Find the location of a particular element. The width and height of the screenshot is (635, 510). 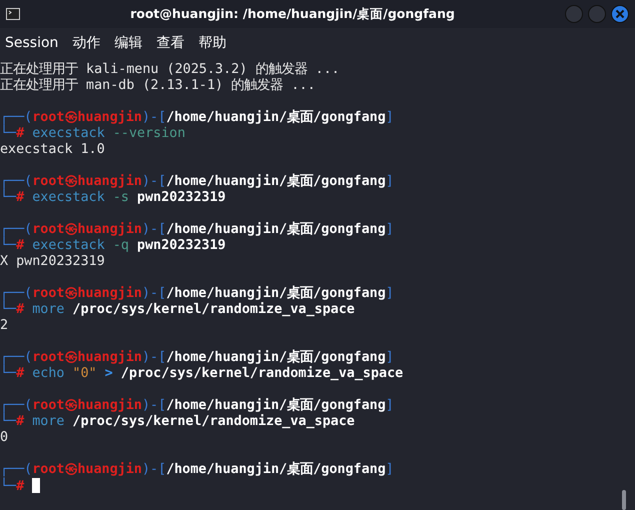

menu-item: 动作 is located at coordinates (86, 43).